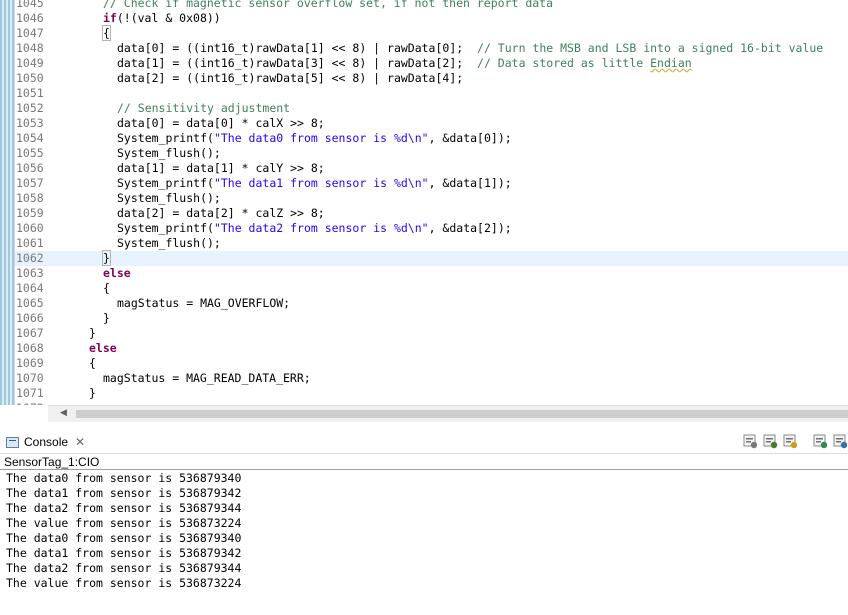  Describe the element at coordinates (30, 63) in the screenshot. I see `line-number: 1049` at that location.